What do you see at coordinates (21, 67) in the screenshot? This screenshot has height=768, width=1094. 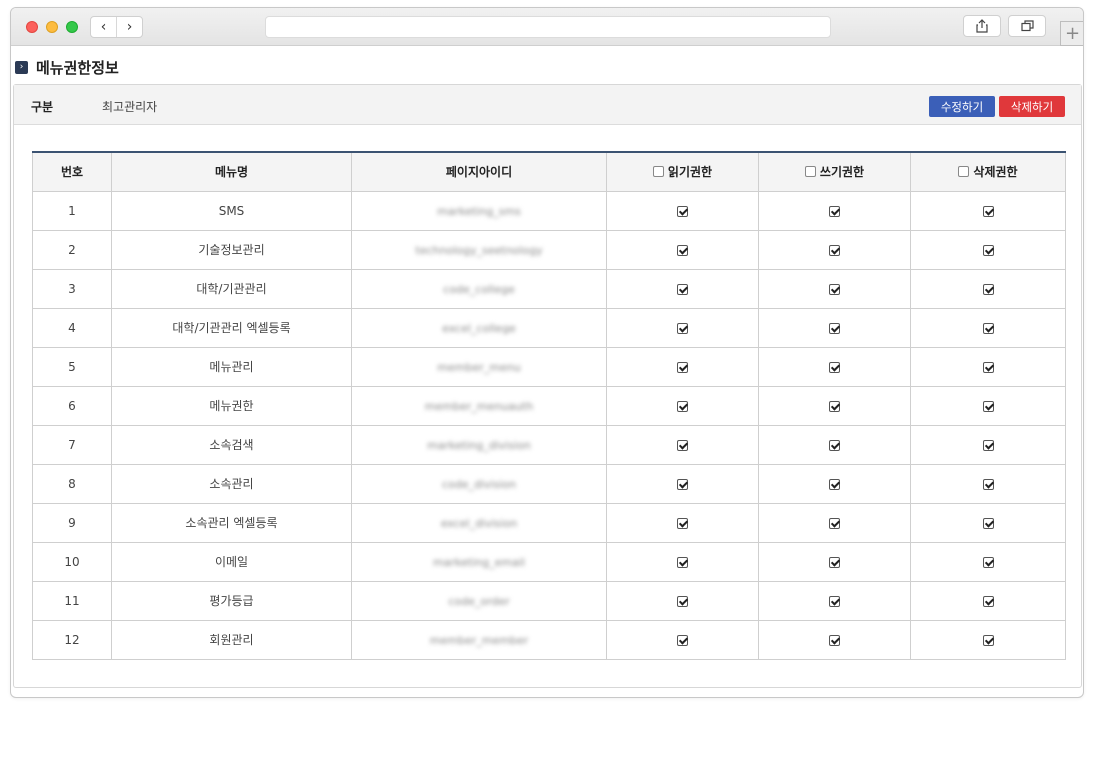 I see `chevron-right-icon: ›` at bounding box center [21, 67].